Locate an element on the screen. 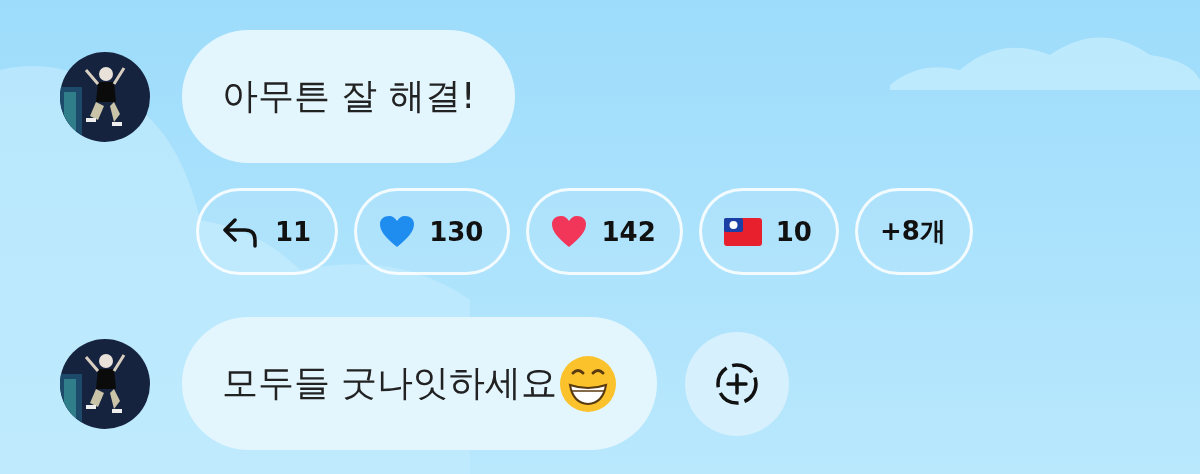 This screenshot has height=474, width=1200. add-reaction-icon is located at coordinates (737, 383).